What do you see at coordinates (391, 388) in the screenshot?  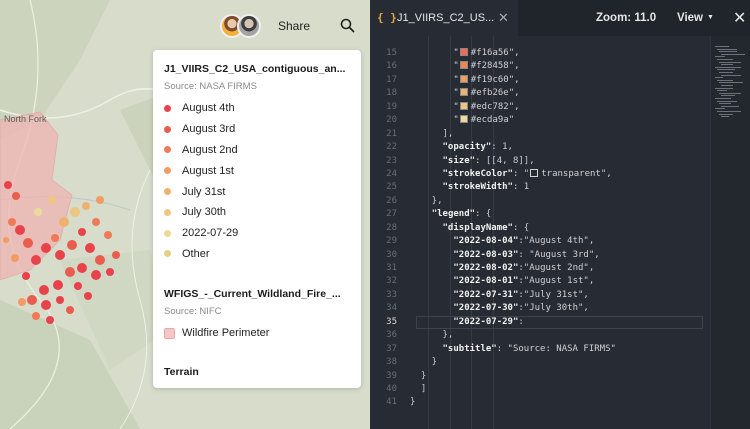 I see `line-number: 40` at bounding box center [391, 388].